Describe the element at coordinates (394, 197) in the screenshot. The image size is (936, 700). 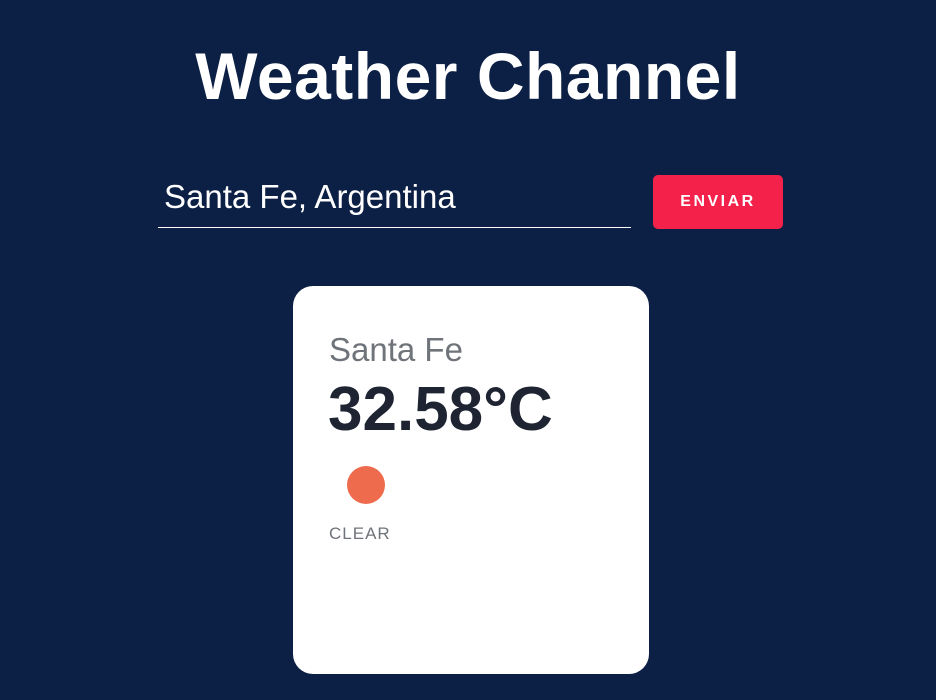
I see `city-search-input` at that location.